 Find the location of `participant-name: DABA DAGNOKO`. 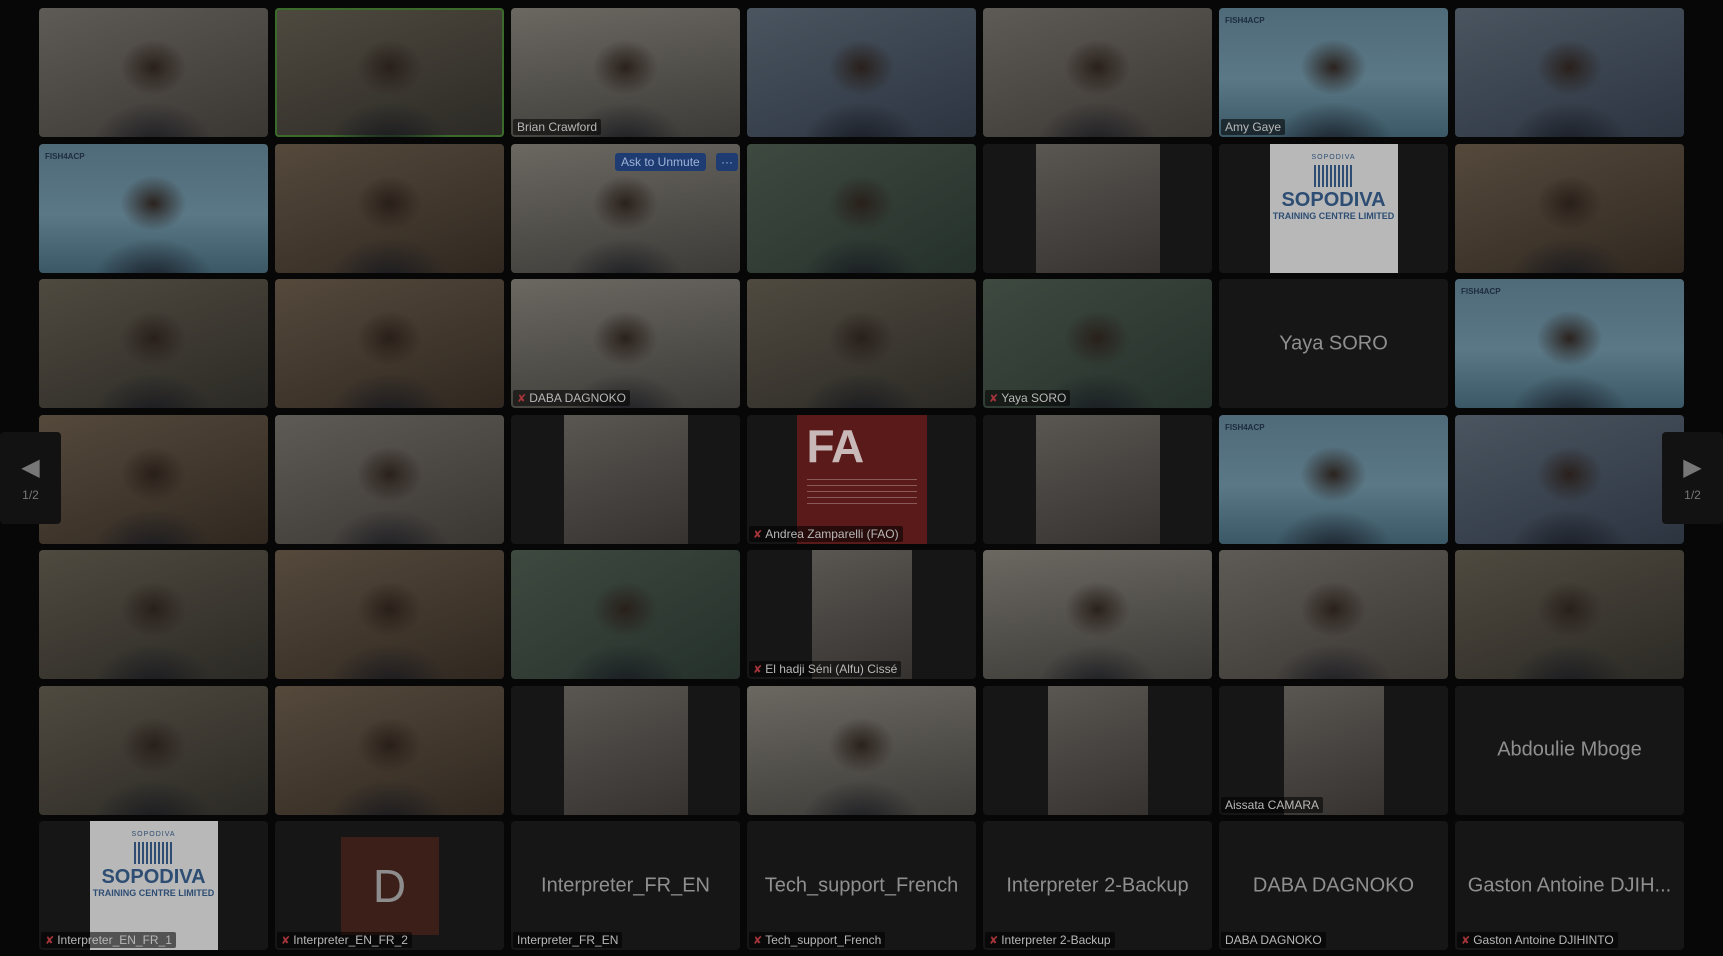

participant-name: DABA DAGNOKO is located at coordinates (577, 398).